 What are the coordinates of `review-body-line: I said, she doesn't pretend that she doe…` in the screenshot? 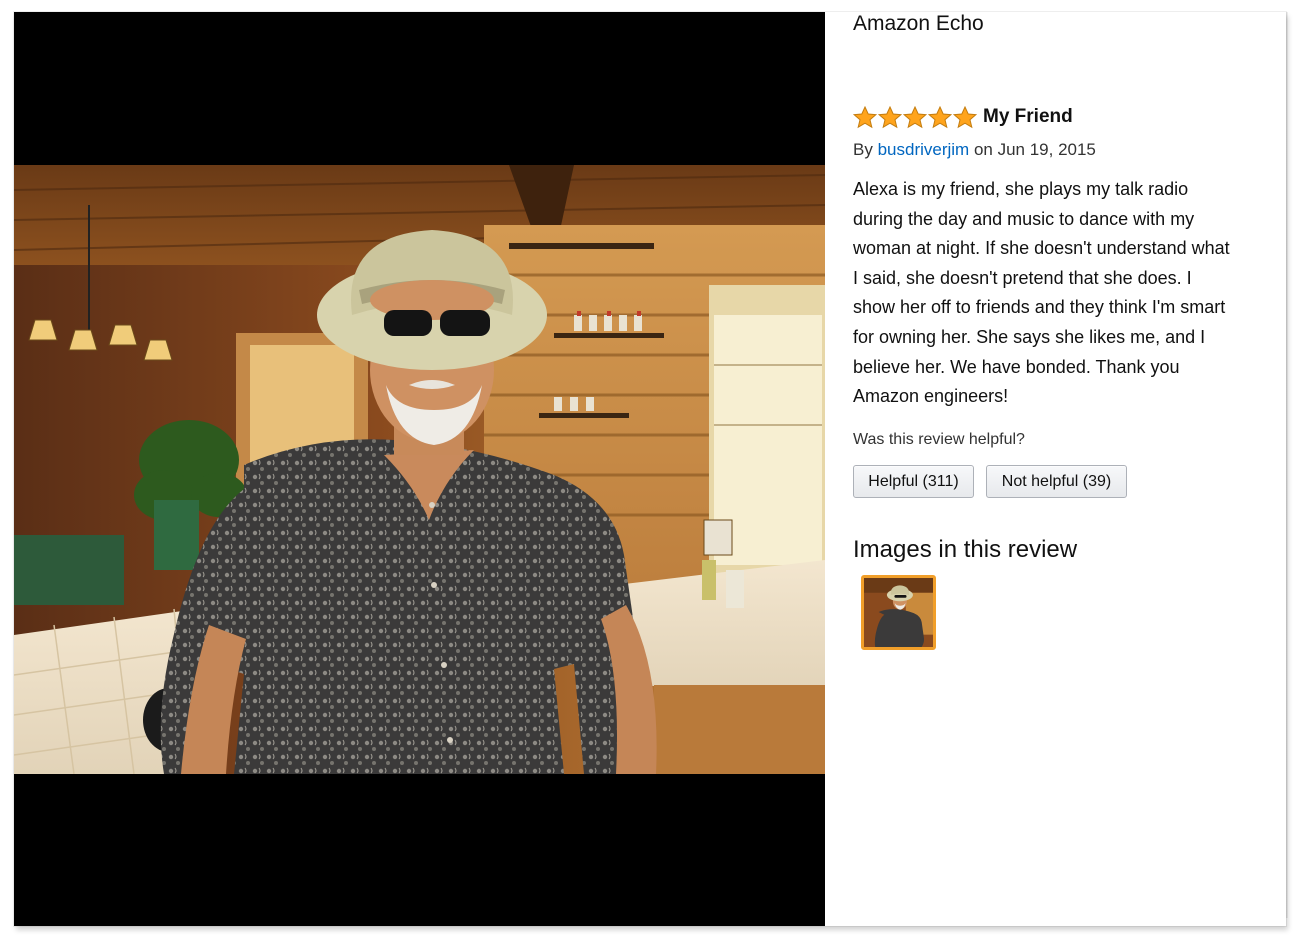 It's located at (1022, 277).